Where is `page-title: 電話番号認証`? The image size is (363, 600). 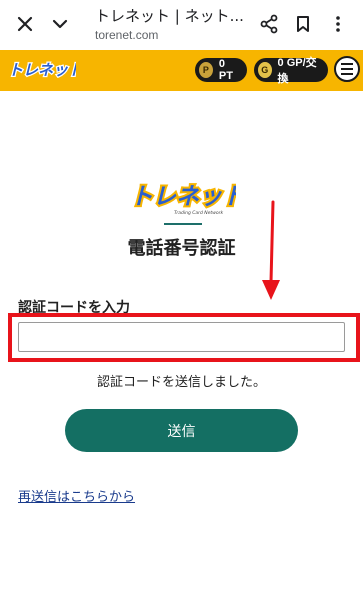
page-title: 電話番号認証 is located at coordinates (181, 248).